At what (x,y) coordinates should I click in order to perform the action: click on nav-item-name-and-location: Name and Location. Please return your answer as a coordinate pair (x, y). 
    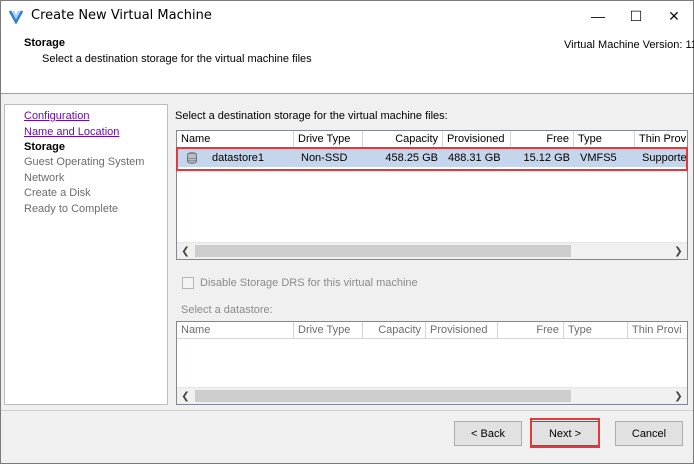
    Looking at the image, I should click on (71, 132).